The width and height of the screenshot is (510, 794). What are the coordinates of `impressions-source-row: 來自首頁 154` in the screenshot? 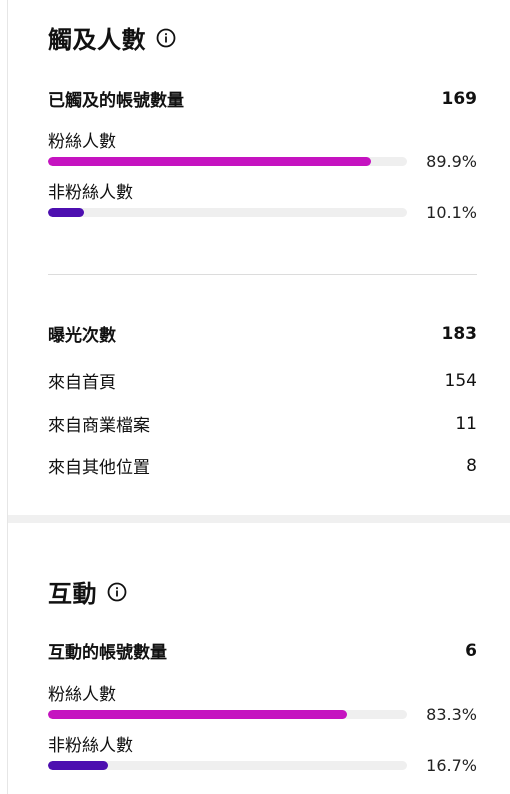 It's located at (262, 381).